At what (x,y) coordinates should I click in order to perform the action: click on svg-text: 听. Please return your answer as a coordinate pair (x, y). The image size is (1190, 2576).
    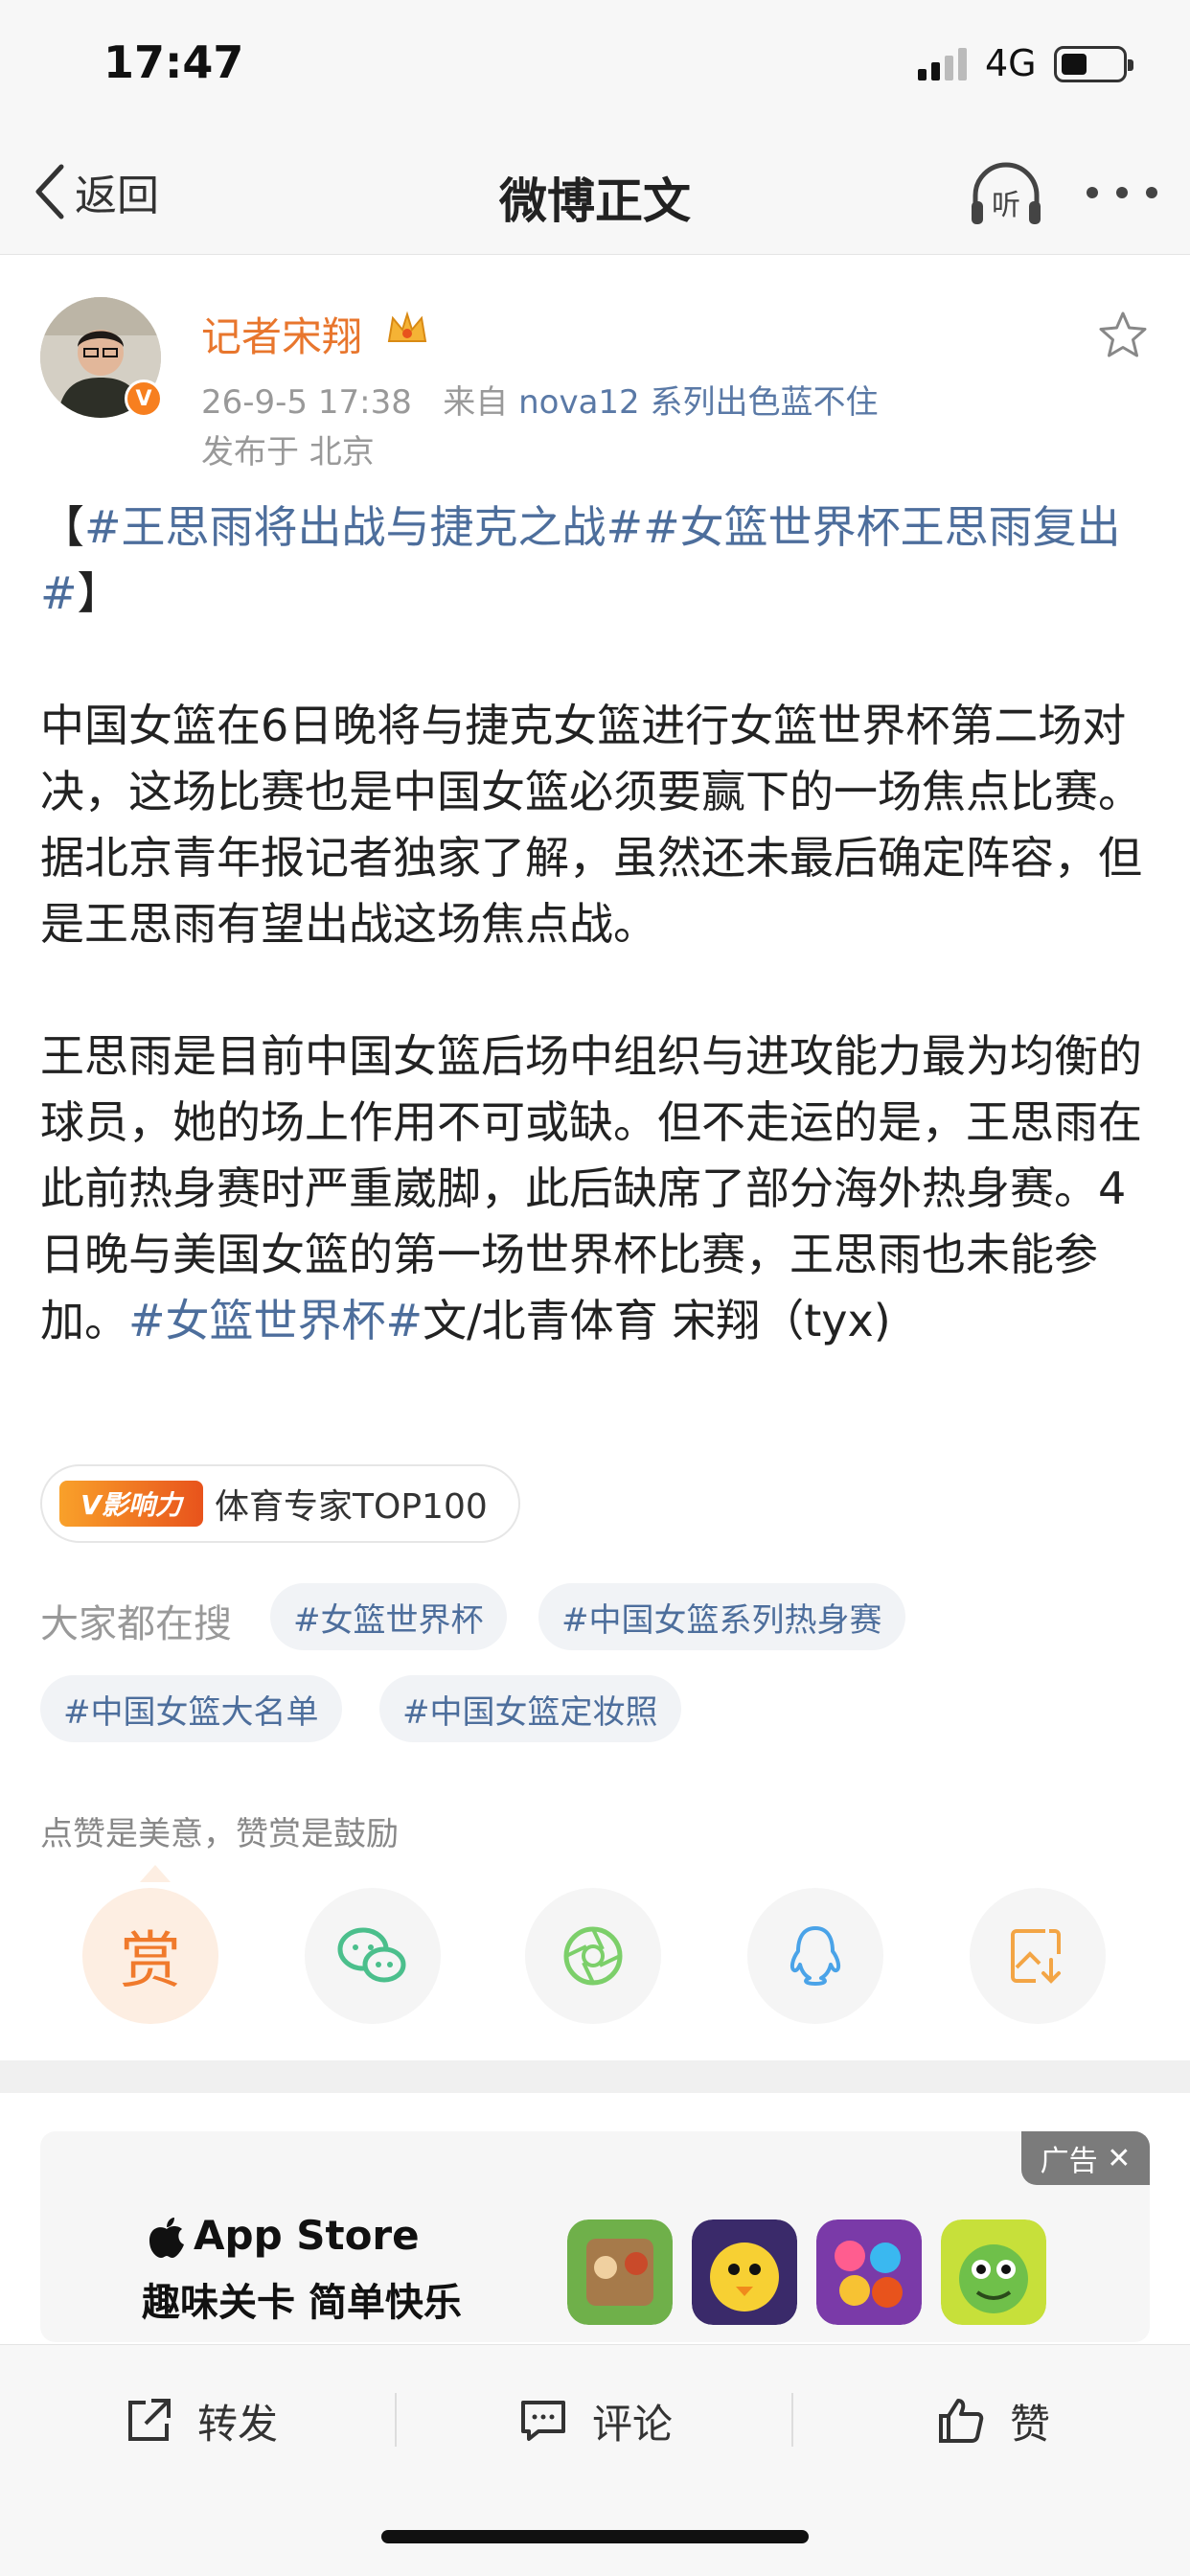
    Looking at the image, I should click on (1006, 205).